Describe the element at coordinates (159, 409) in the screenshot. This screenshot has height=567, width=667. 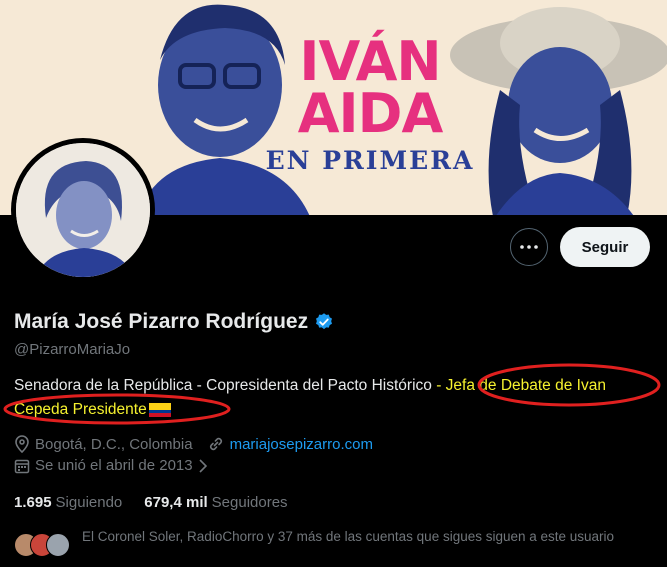
I see `colombia-flag-icon` at that location.